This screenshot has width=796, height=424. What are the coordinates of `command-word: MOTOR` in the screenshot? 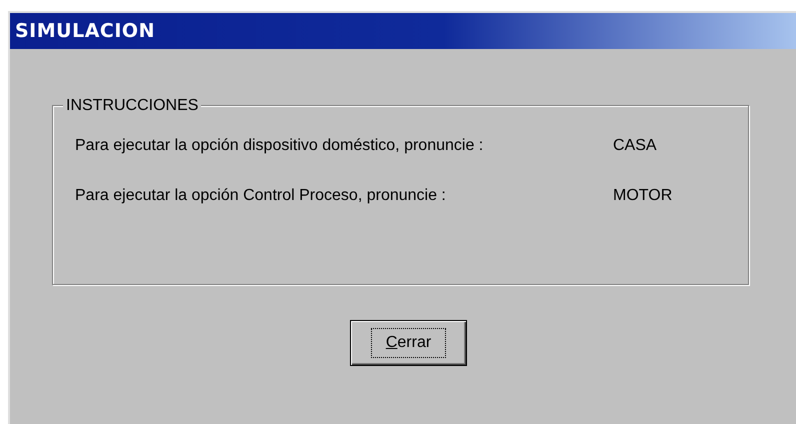 It's located at (642, 196).